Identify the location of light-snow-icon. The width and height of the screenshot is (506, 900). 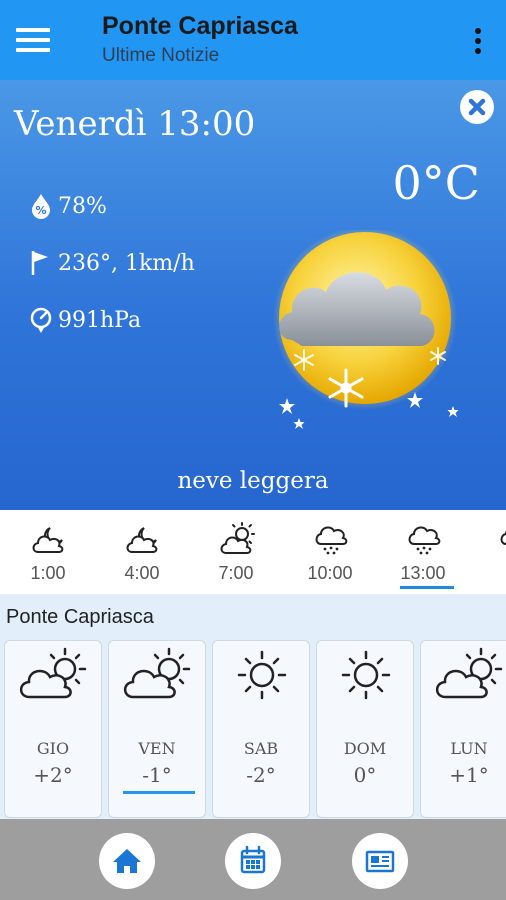
(367, 328).